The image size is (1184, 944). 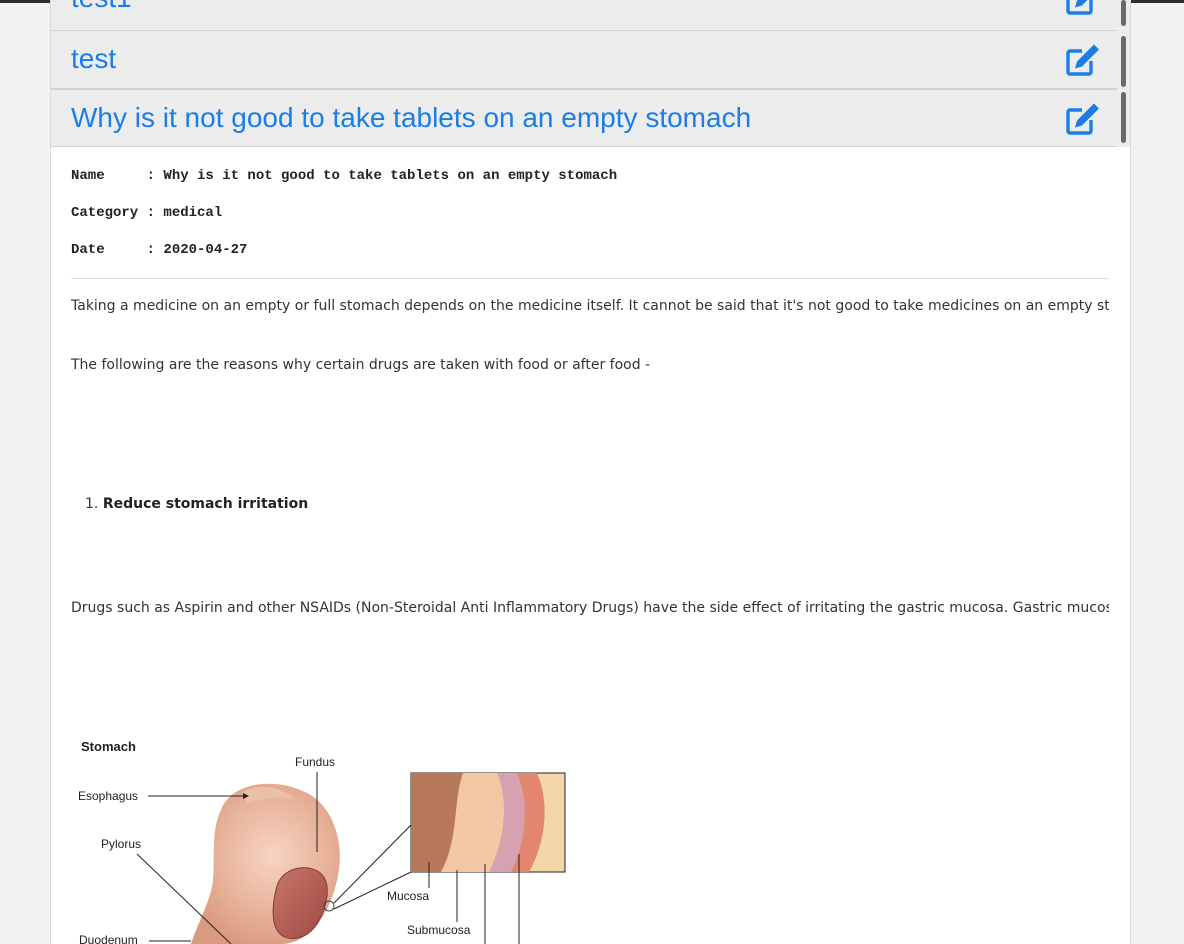 What do you see at coordinates (108, 796) in the screenshot?
I see `label-esophagus: Esophagus` at bounding box center [108, 796].